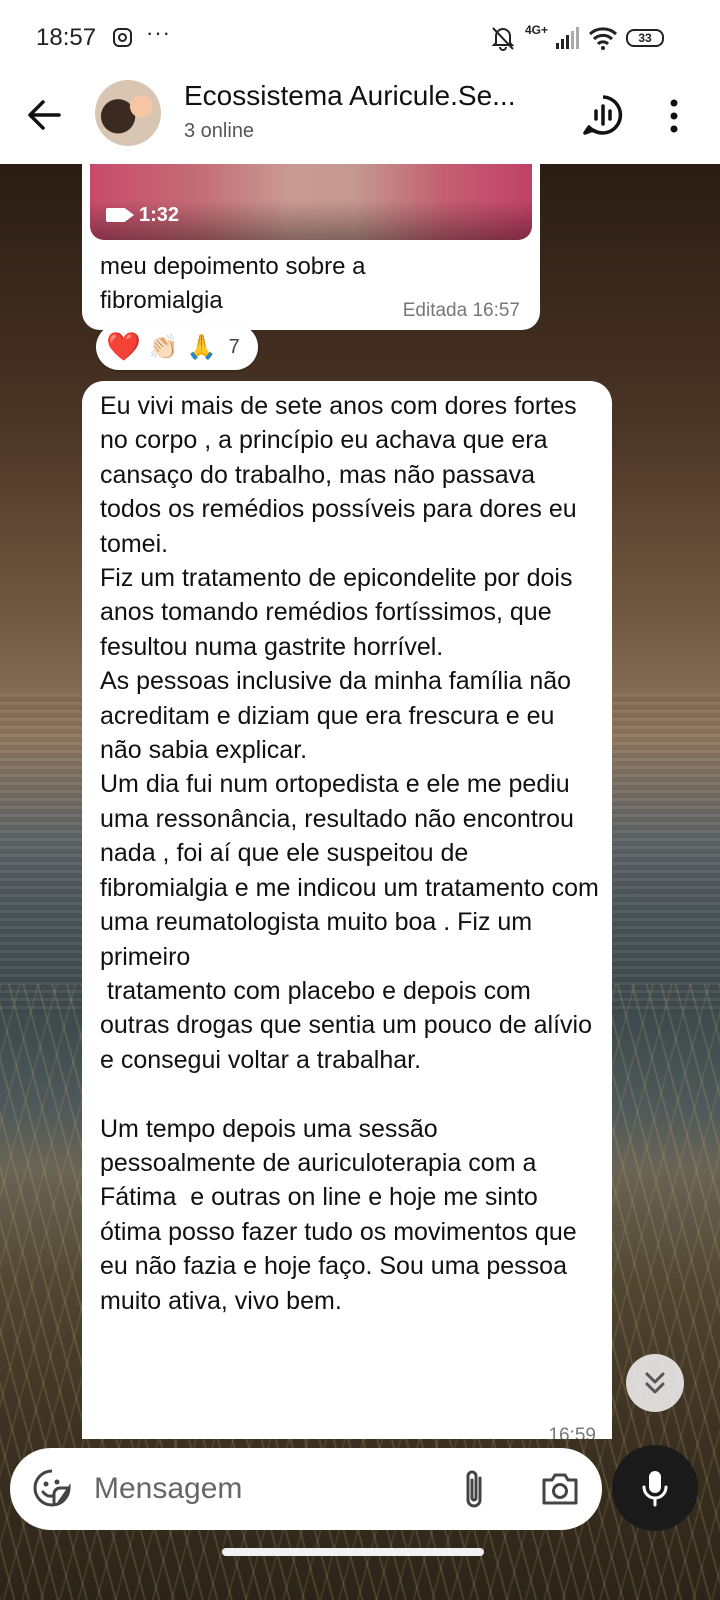 The width and height of the screenshot is (720, 1600). Describe the element at coordinates (645, 38) in the screenshot. I see `battery-icon: 33` at that location.